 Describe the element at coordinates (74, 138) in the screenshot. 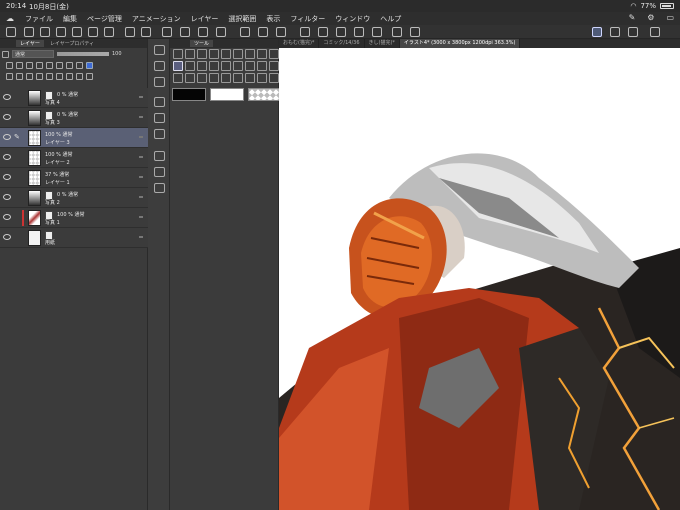

I see `layer-row-selected: ✎ 100 % 通常 レイヤー 3` at that location.